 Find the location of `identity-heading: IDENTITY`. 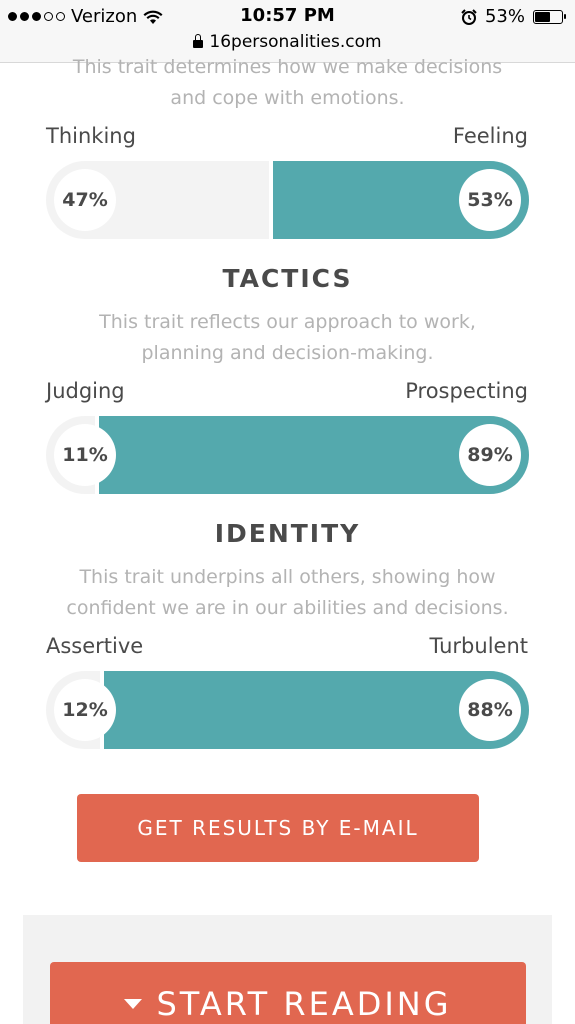

identity-heading: IDENTITY is located at coordinates (287, 533).